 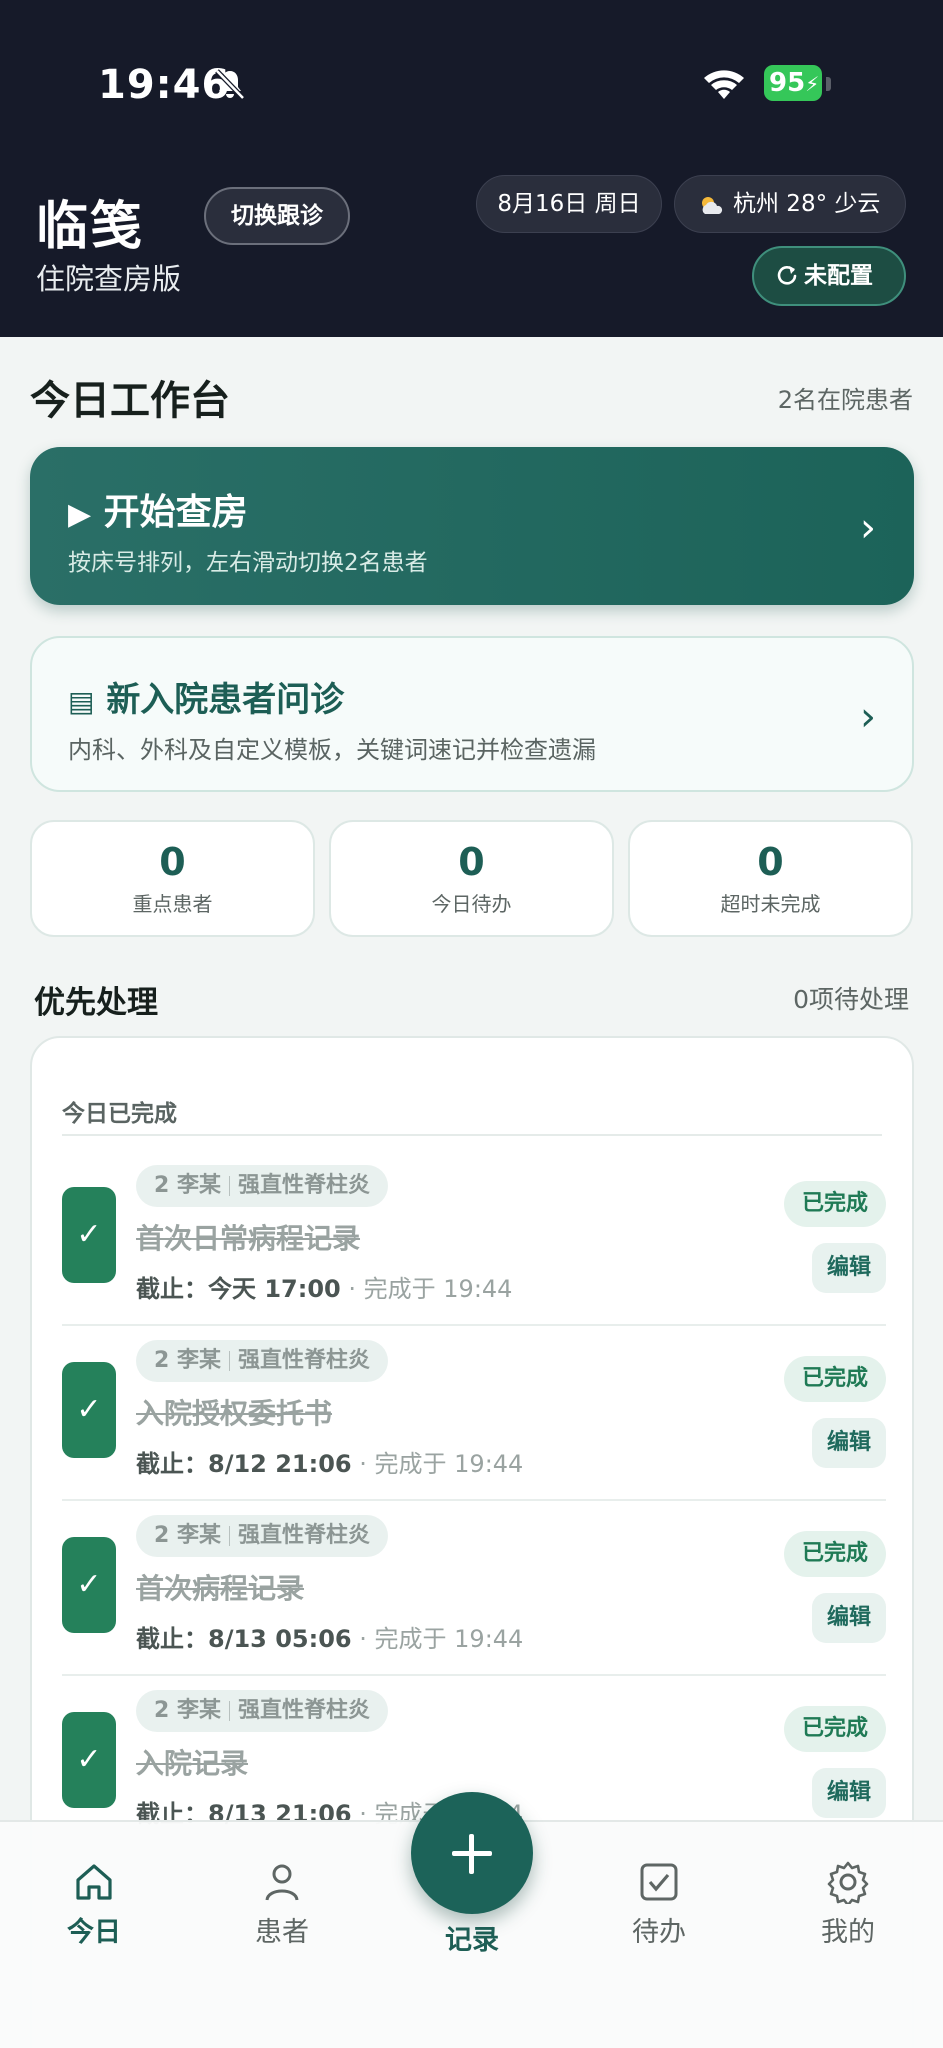 I want to click on start-round-title-row: ▶ 开始查房, so click(x=158, y=509).